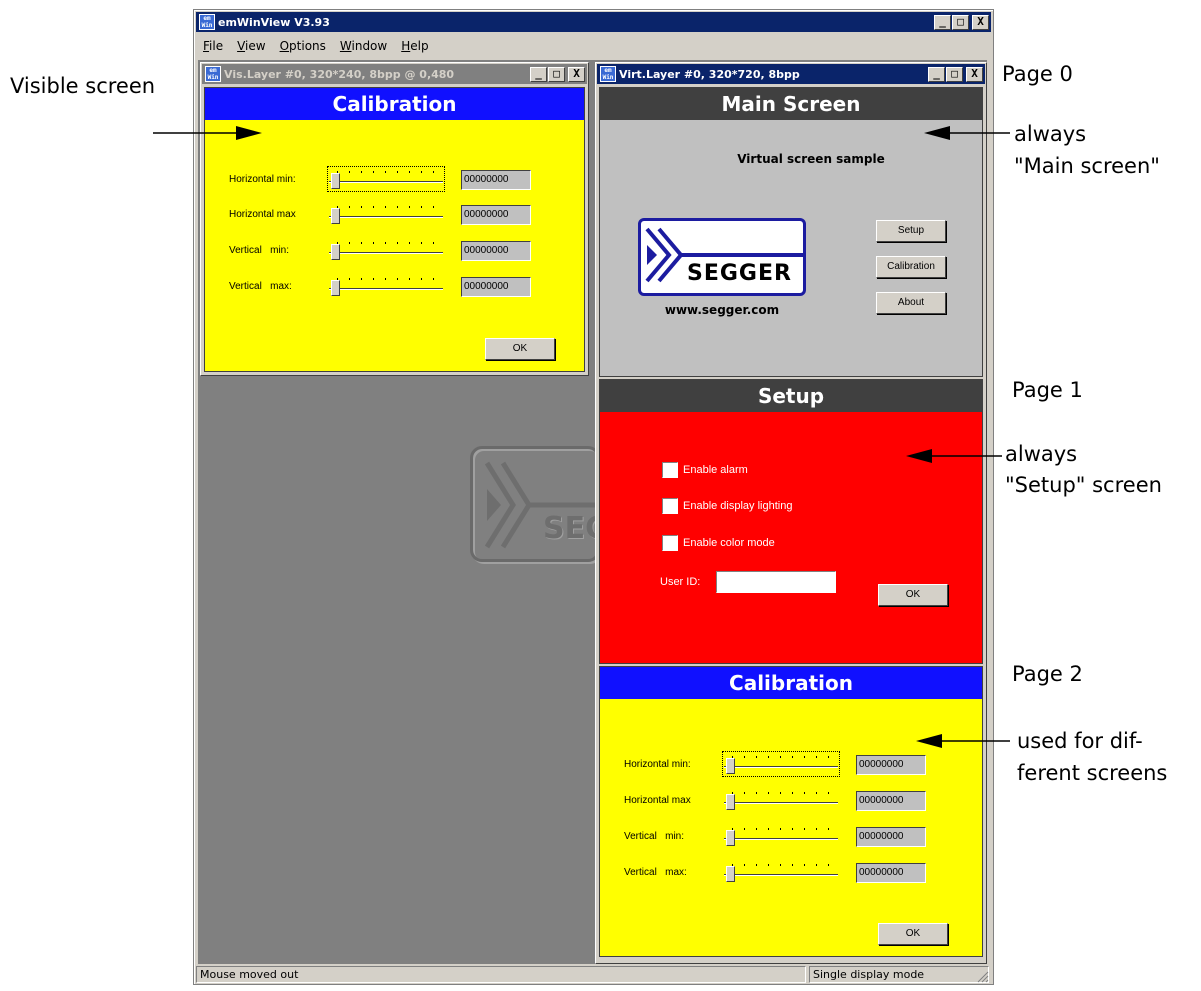 The height and width of the screenshot is (991, 1201). I want to click on virtual-layer-close-button: X, so click(974, 74).